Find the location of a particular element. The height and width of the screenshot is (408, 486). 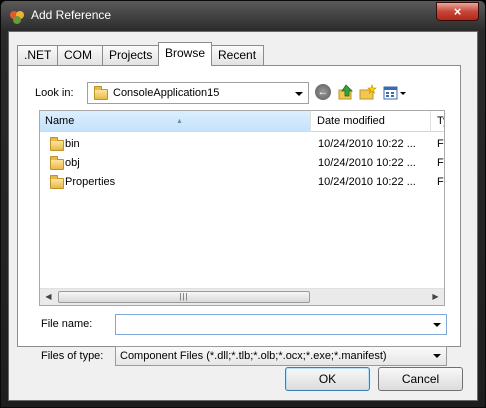

list-item: Properties 10/24/2010 10:22 ... Fi is located at coordinates (242, 182).